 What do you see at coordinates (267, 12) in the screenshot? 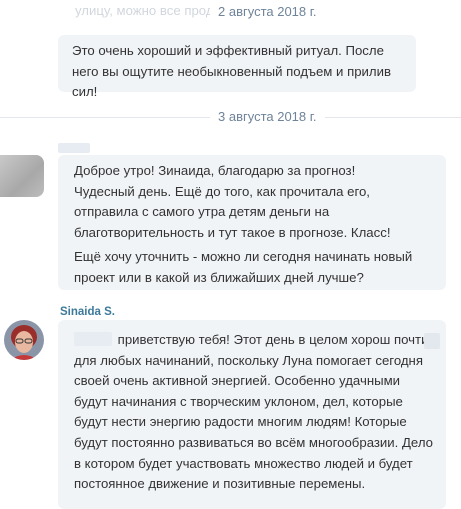
I see `date-separator-1: 2 августа 2018 г.` at bounding box center [267, 12].